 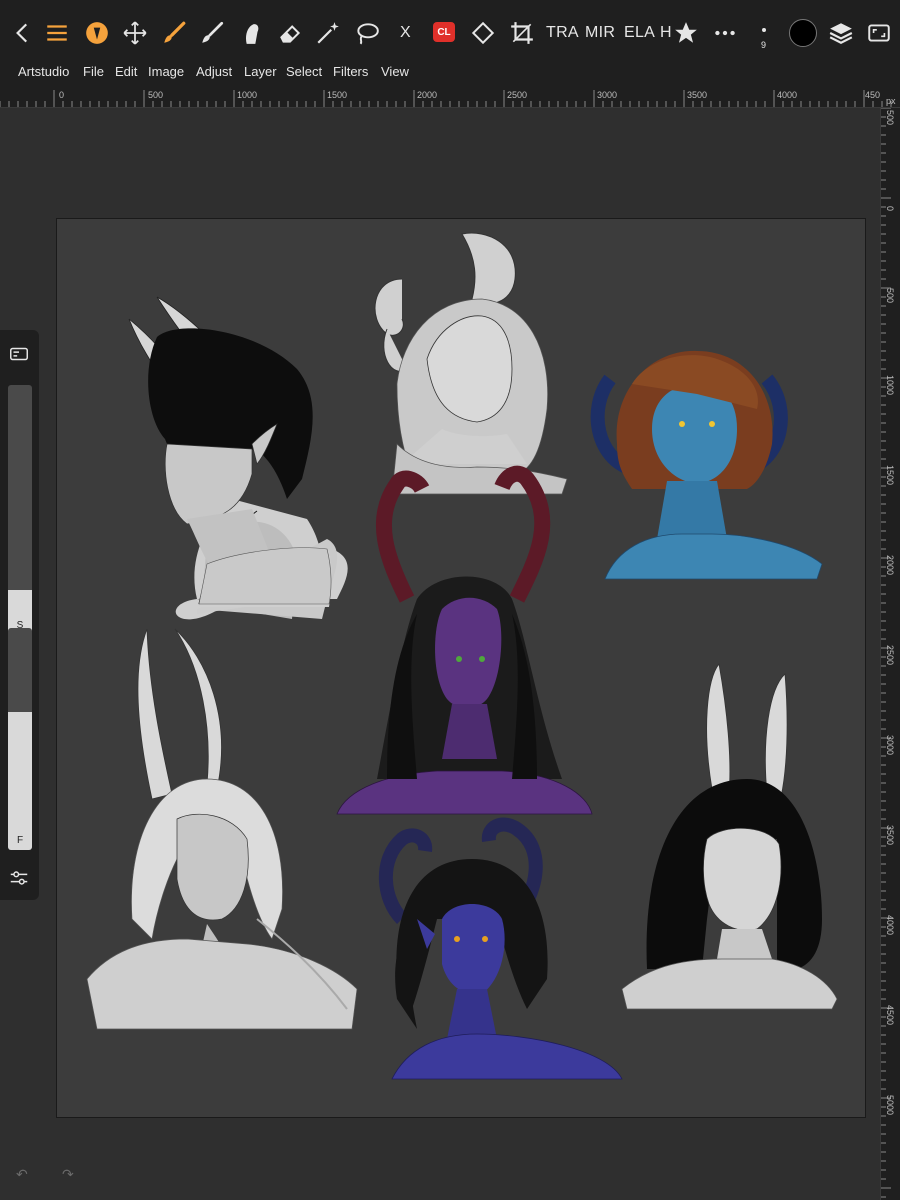 I want to click on transform-icon, so click(x=483, y=33).